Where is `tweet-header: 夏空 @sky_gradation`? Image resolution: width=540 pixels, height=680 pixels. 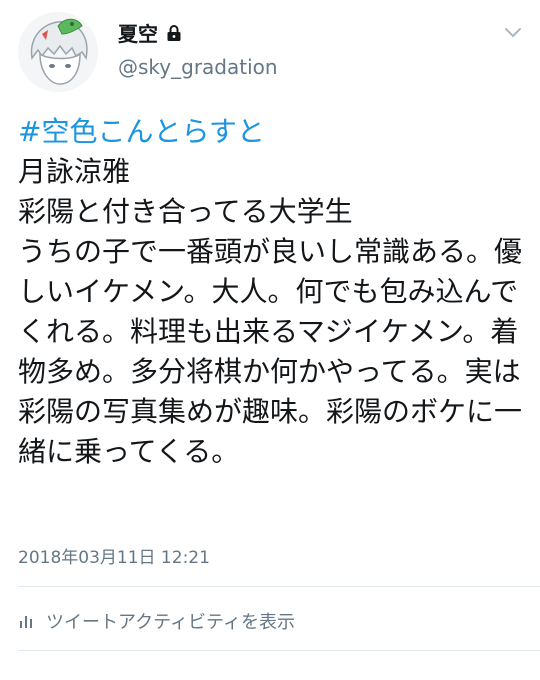
tweet-header: 夏空 @sky_gradation is located at coordinates (270, 52).